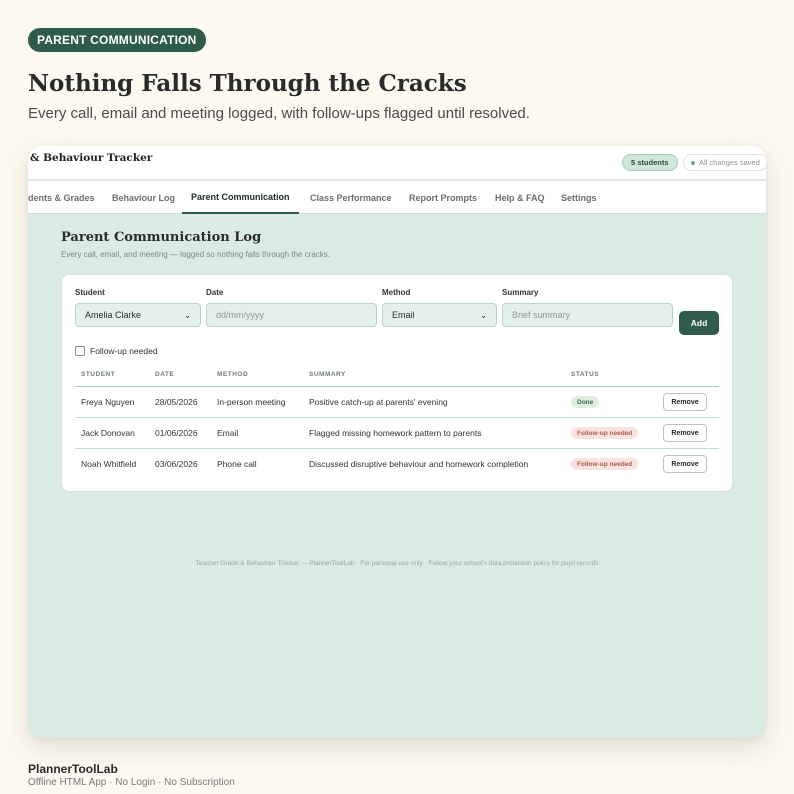 The width and height of the screenshot is (794, 794). I want to click on column-header-student: STUDENT, so click(98, 374).